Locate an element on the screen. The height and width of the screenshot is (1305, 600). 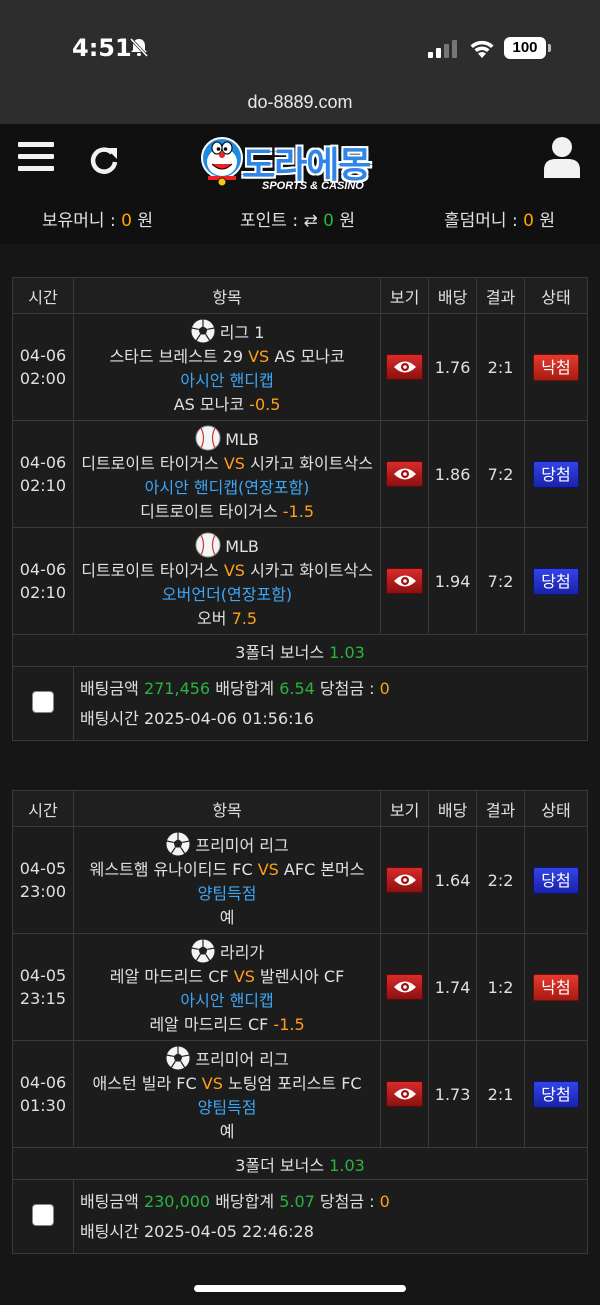
league-name: 프리미어 리그 is located at coordinates (227, 1058).